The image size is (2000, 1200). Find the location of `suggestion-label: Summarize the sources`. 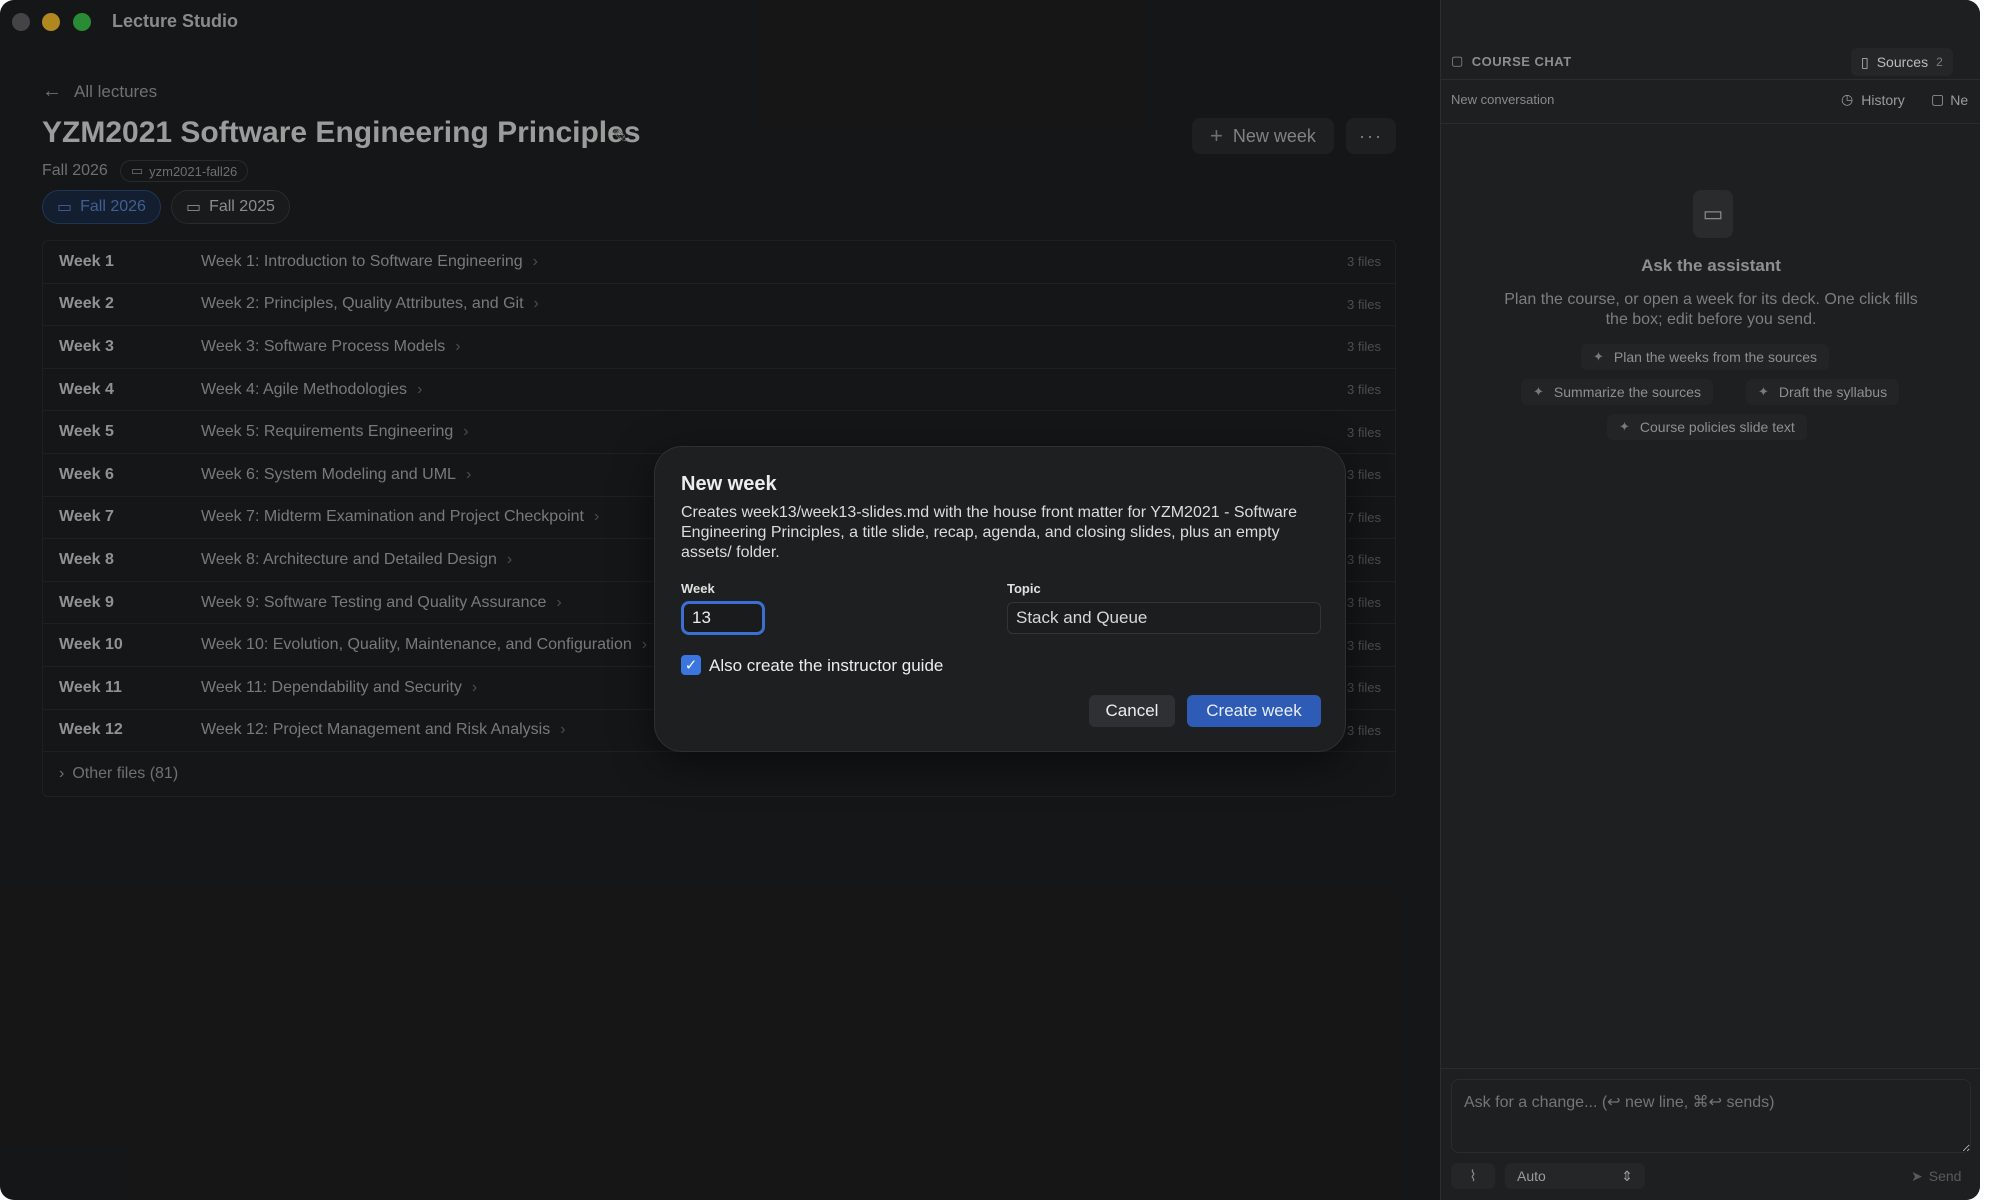

suggestion-label: Summarize the sources is located at coordinates (1627, 392).